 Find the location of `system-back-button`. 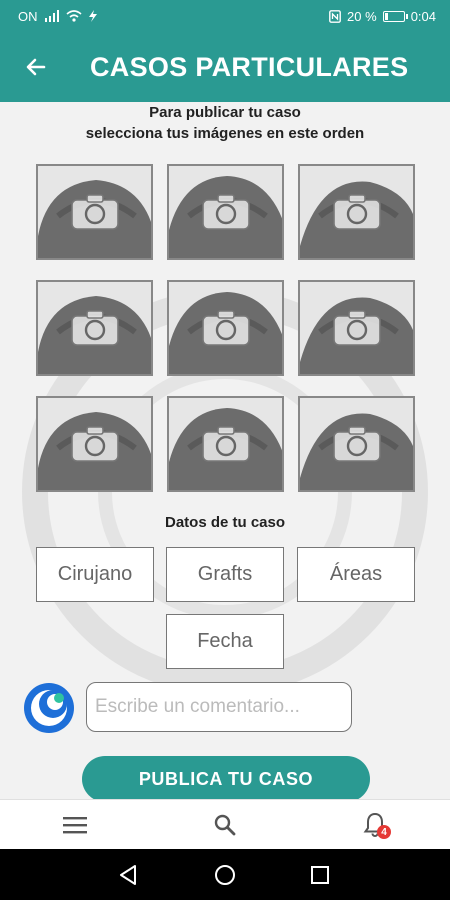

system-back-button is located at coordinates (128, 874).